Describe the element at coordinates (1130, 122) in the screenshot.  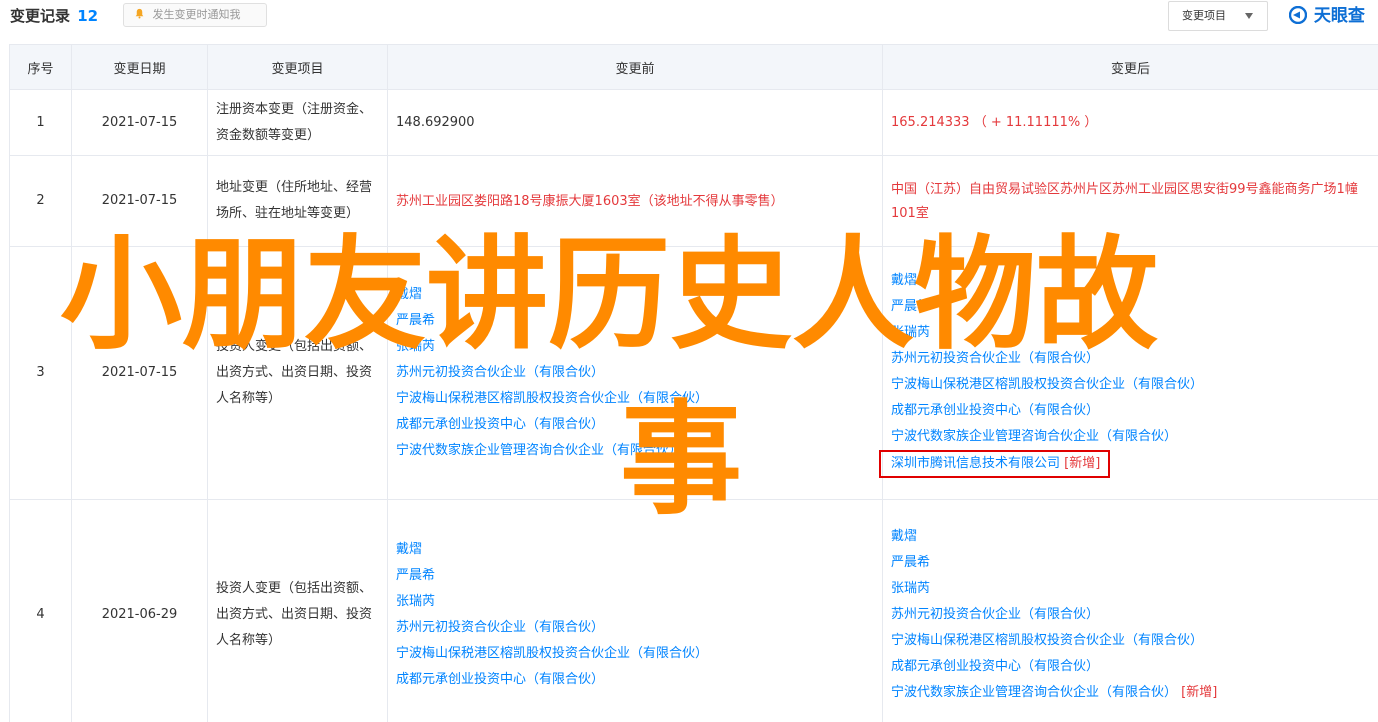
I see `row-after: 165.214333 （ + 11.11111% ）` at that location.